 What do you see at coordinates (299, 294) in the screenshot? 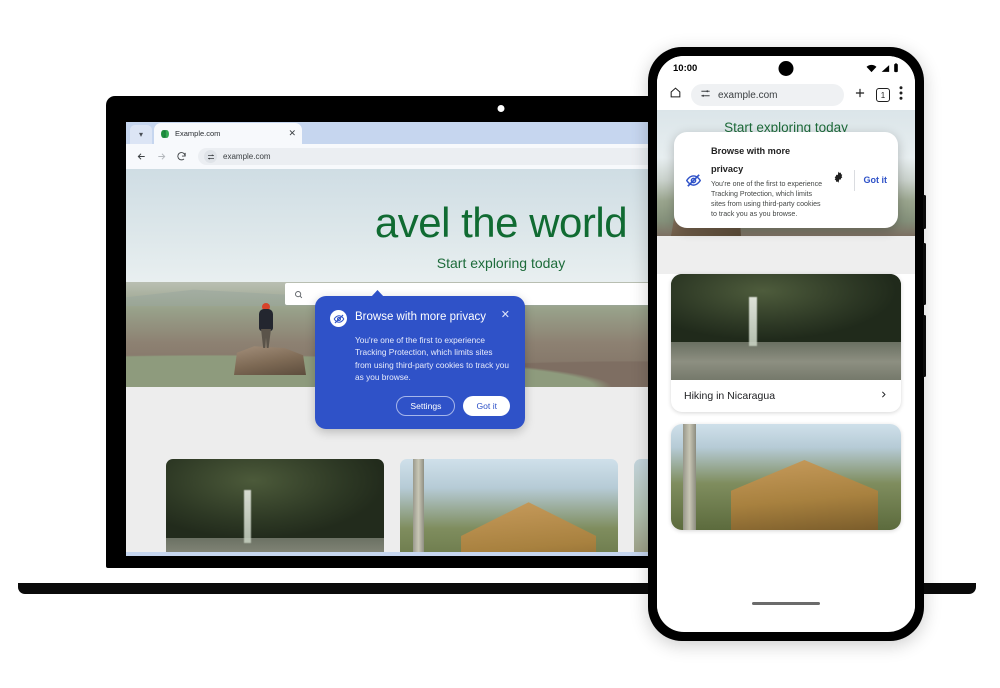
I see `search-icon` at bounding box center [299, 294].